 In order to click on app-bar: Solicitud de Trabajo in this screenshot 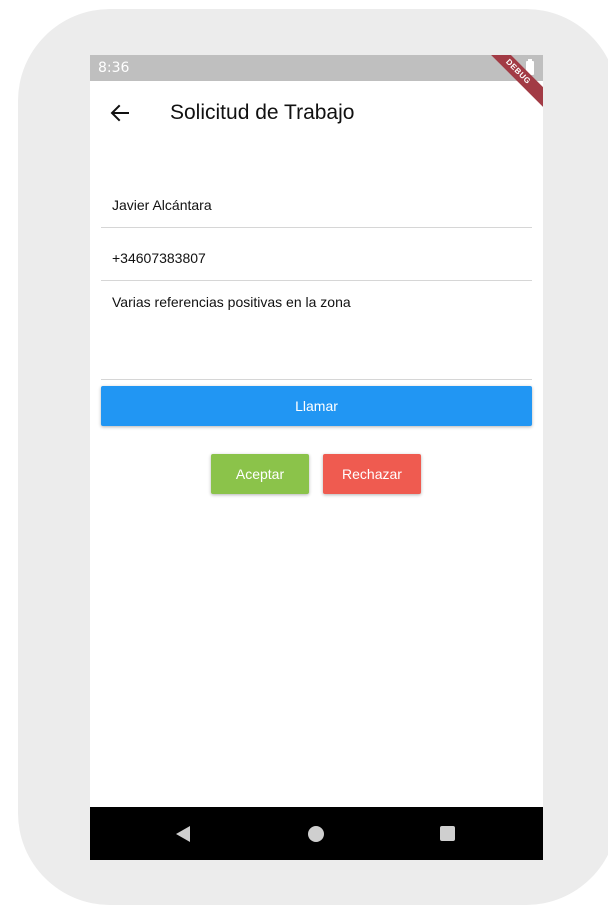, I will do `click(316, 113)`.